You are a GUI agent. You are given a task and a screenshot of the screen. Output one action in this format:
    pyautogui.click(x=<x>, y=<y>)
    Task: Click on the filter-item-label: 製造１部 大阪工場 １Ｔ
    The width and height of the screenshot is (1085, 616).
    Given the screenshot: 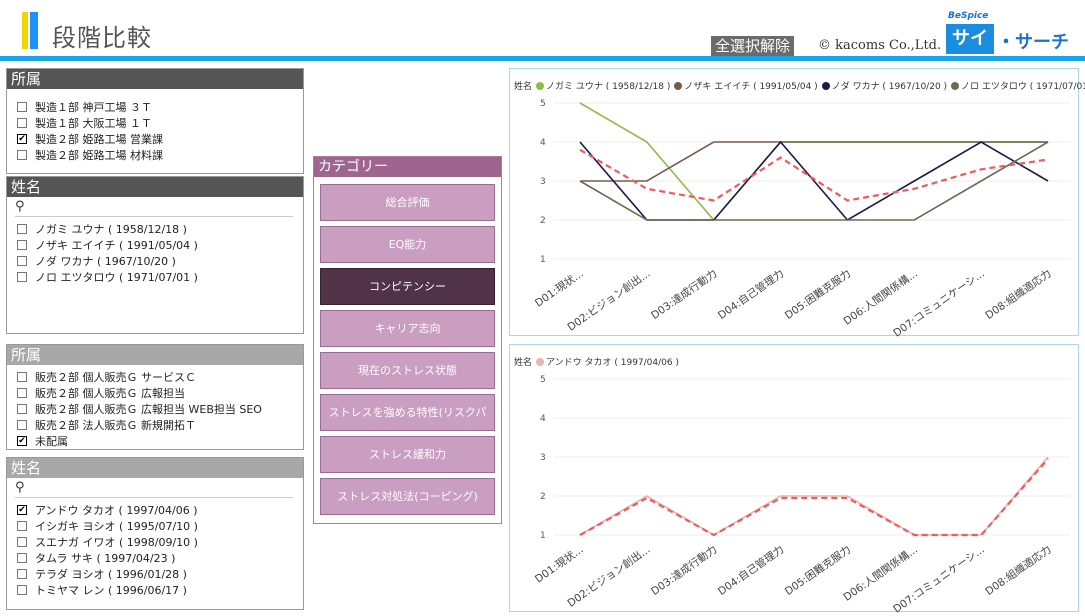 What is the action you would take?
    pyautogui.click(x=93, y=123)
    